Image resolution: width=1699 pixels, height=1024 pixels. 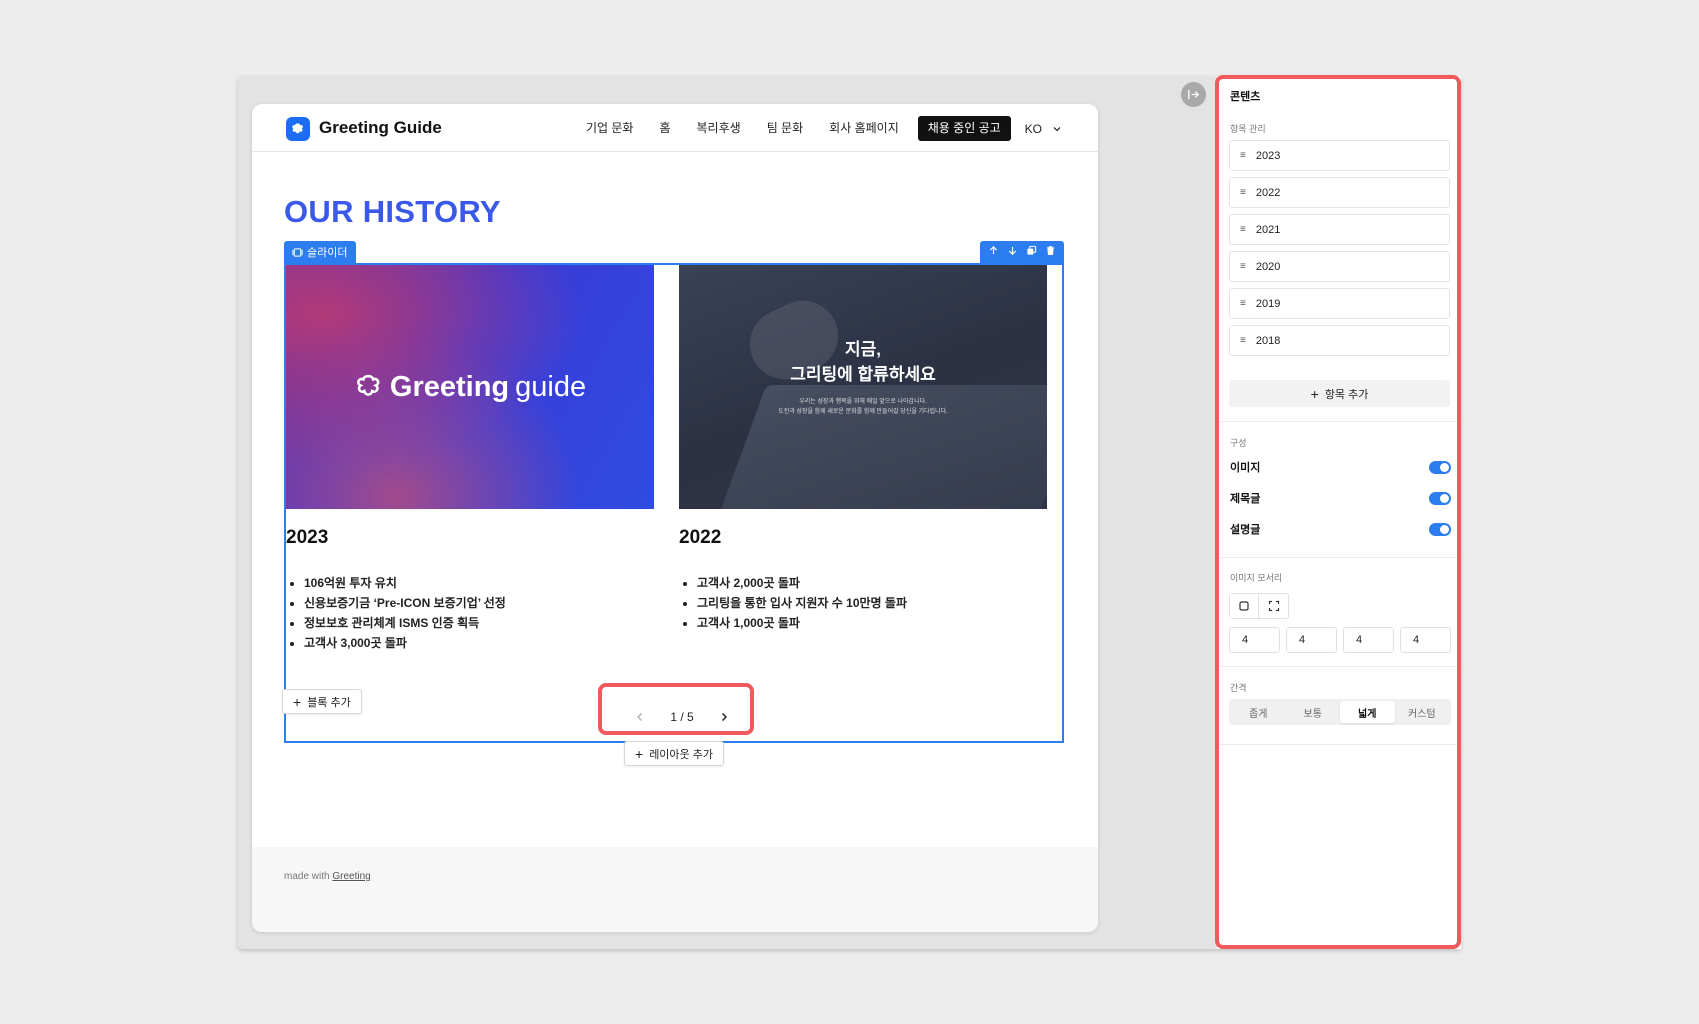 What do you see at coordinates (297, 252) in the screenshot?
I see `slider-icon` at bounding box center [297, 252].